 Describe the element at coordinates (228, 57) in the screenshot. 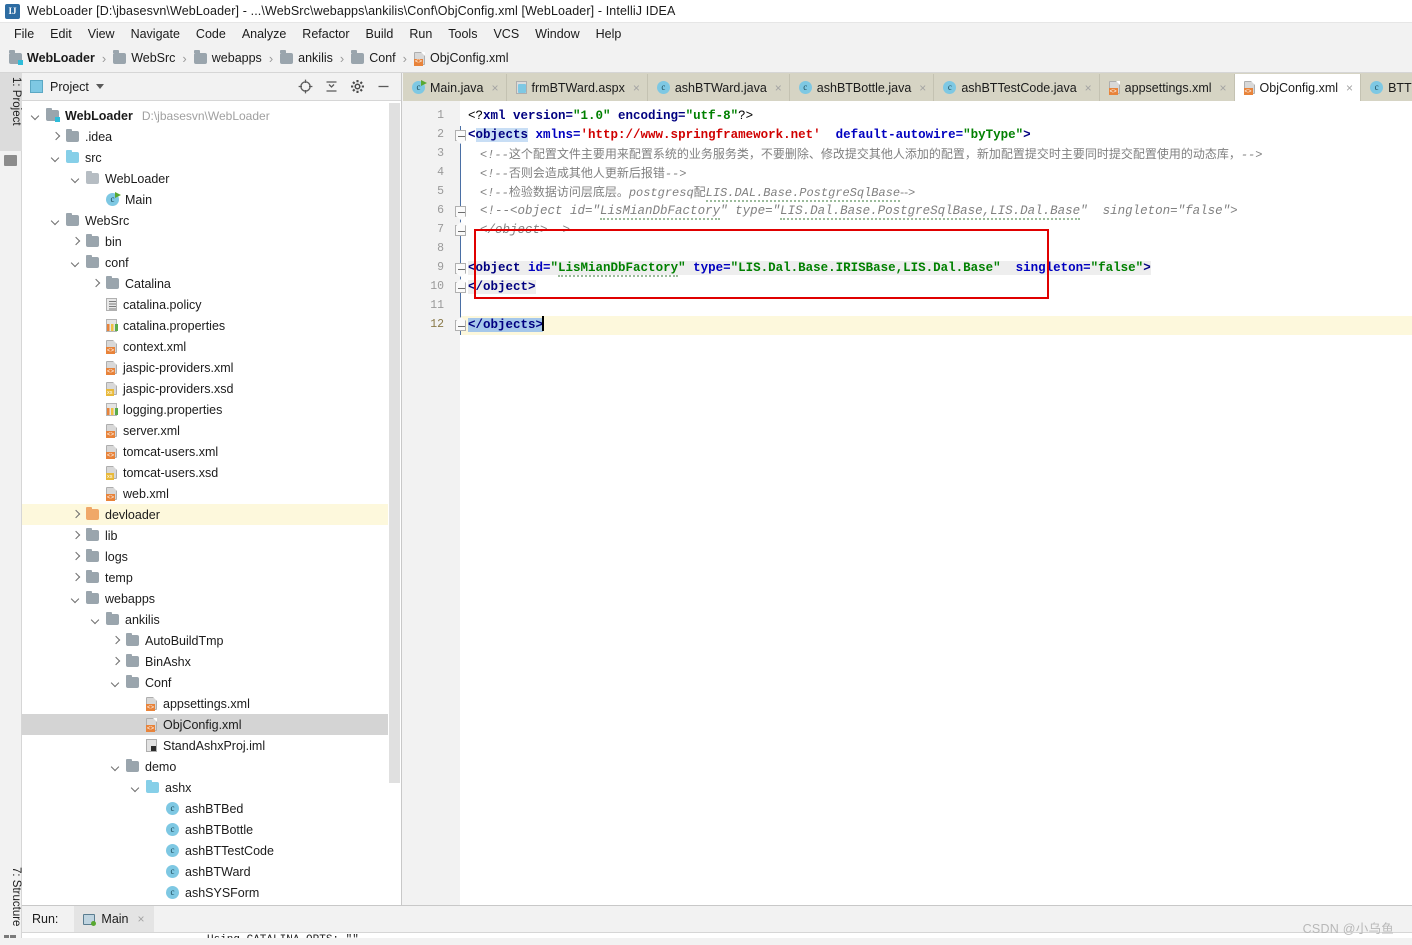

I see `breadcrumb-item-webapps: webapps` at that location.